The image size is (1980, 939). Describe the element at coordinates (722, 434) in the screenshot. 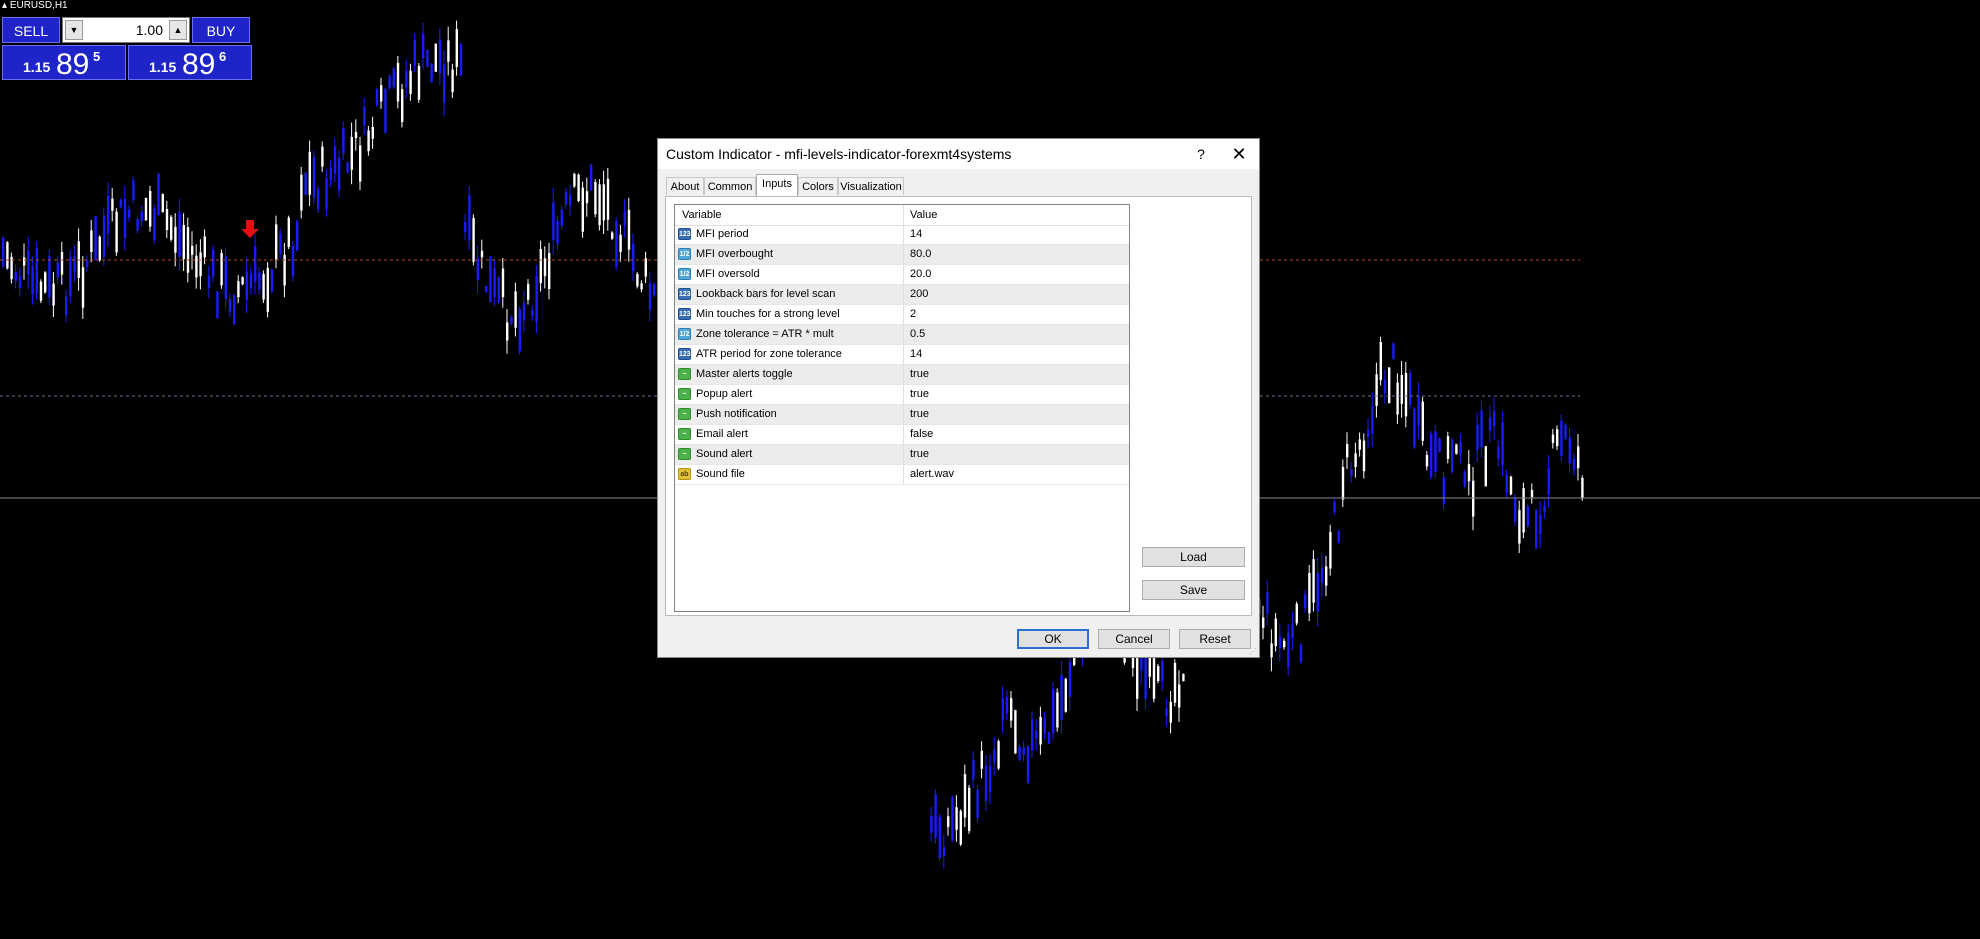

I see `variable-name: Email alert` at that location.